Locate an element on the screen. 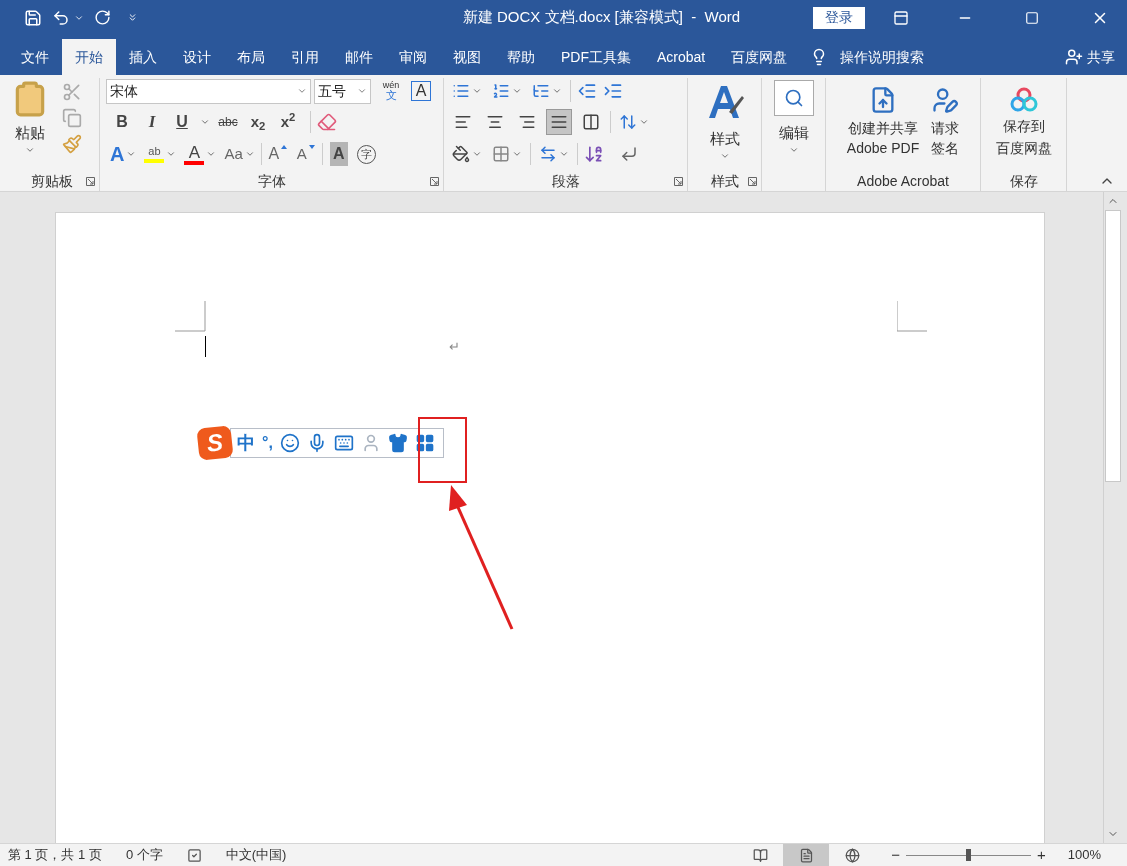 This screenshot has width=1127, height=866. line-spacing-icon is located at coordinates (628, 122).